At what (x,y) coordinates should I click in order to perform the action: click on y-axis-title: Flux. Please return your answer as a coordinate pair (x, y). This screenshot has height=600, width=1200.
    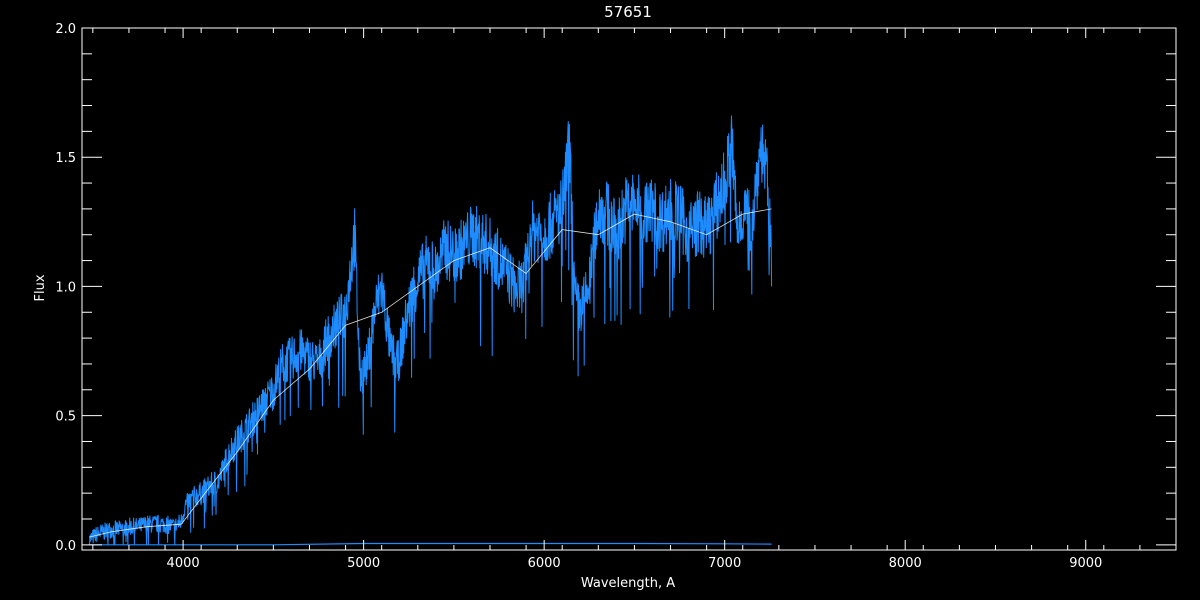
    Looking at the image, I should click on (40, 287).